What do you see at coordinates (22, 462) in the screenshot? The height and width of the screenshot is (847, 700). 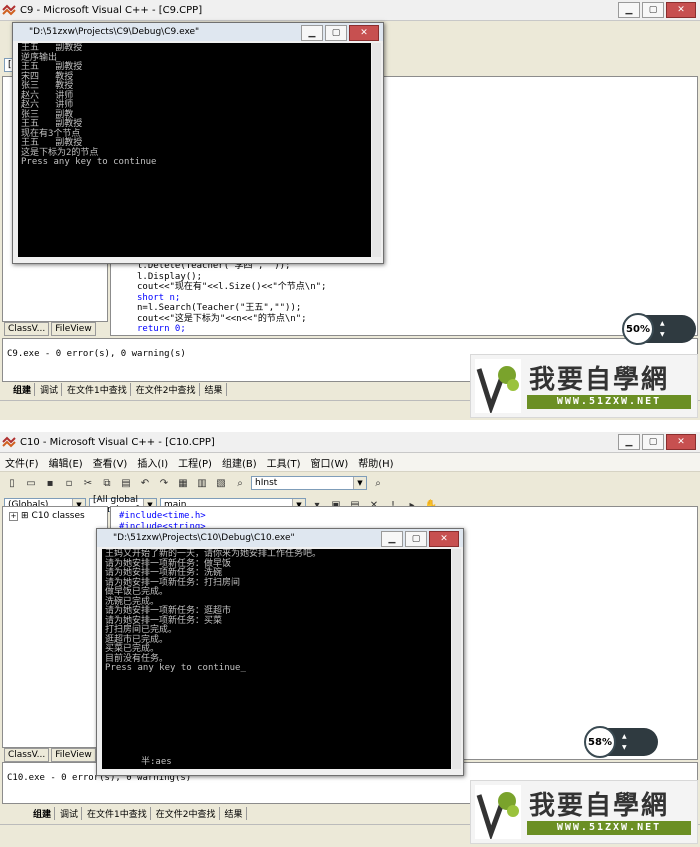 I see `menu-file: 文件(F)` at bounding box center [22, 462].